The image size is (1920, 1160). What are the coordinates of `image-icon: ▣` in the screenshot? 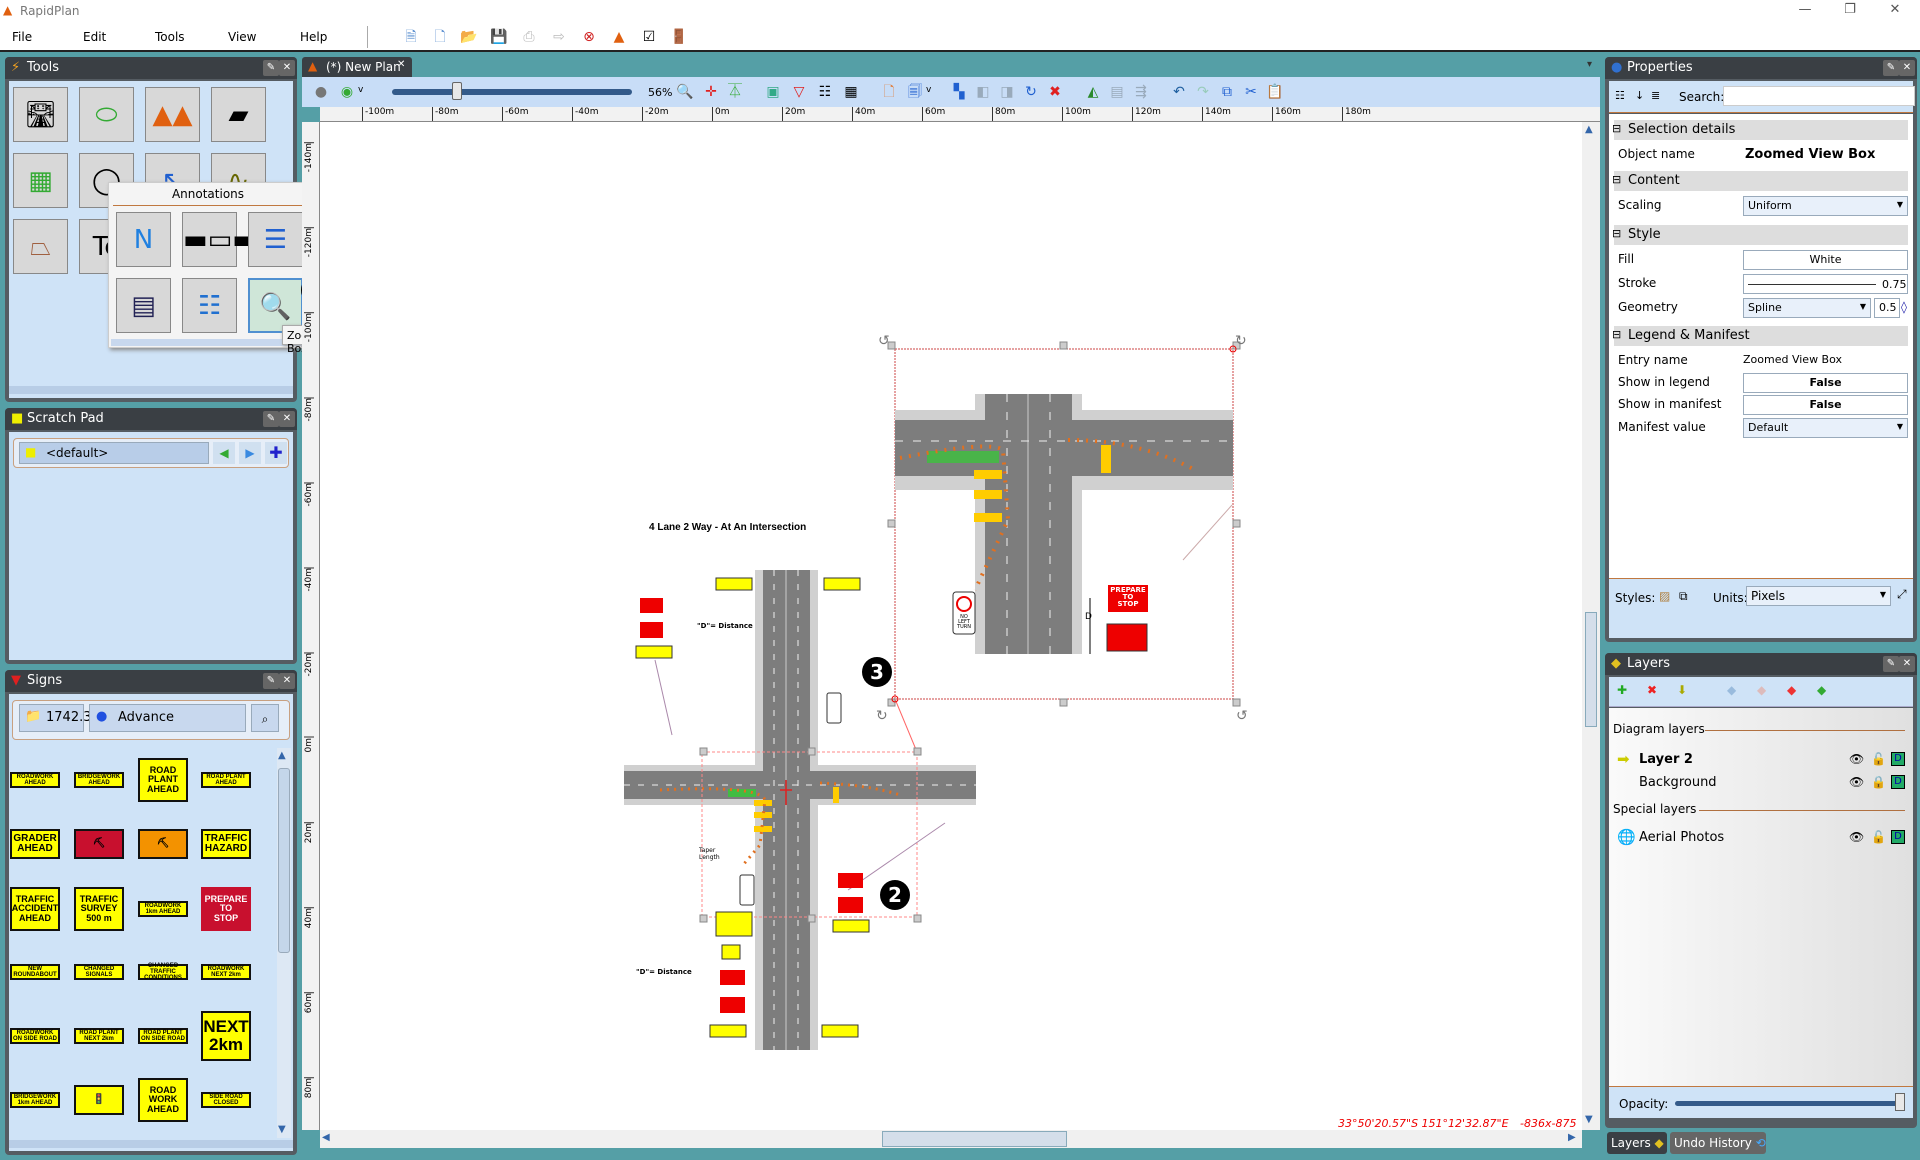 It's located at (773, 92).